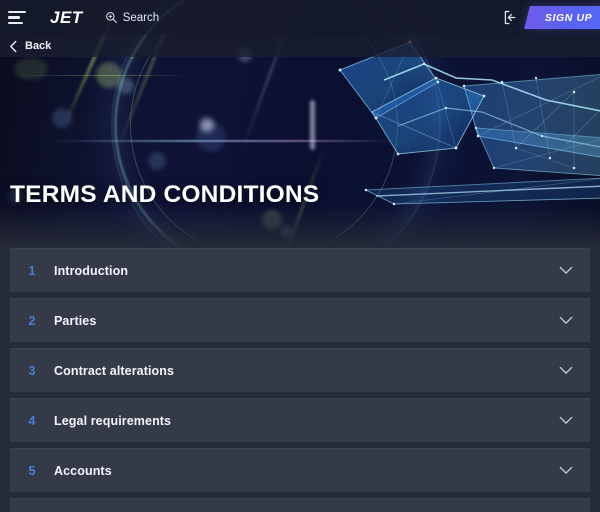  Describe the element at coordinates (300, 17) in the screenshot. I see `top-navigation-bar: JET Search SIGN UP` at that location.